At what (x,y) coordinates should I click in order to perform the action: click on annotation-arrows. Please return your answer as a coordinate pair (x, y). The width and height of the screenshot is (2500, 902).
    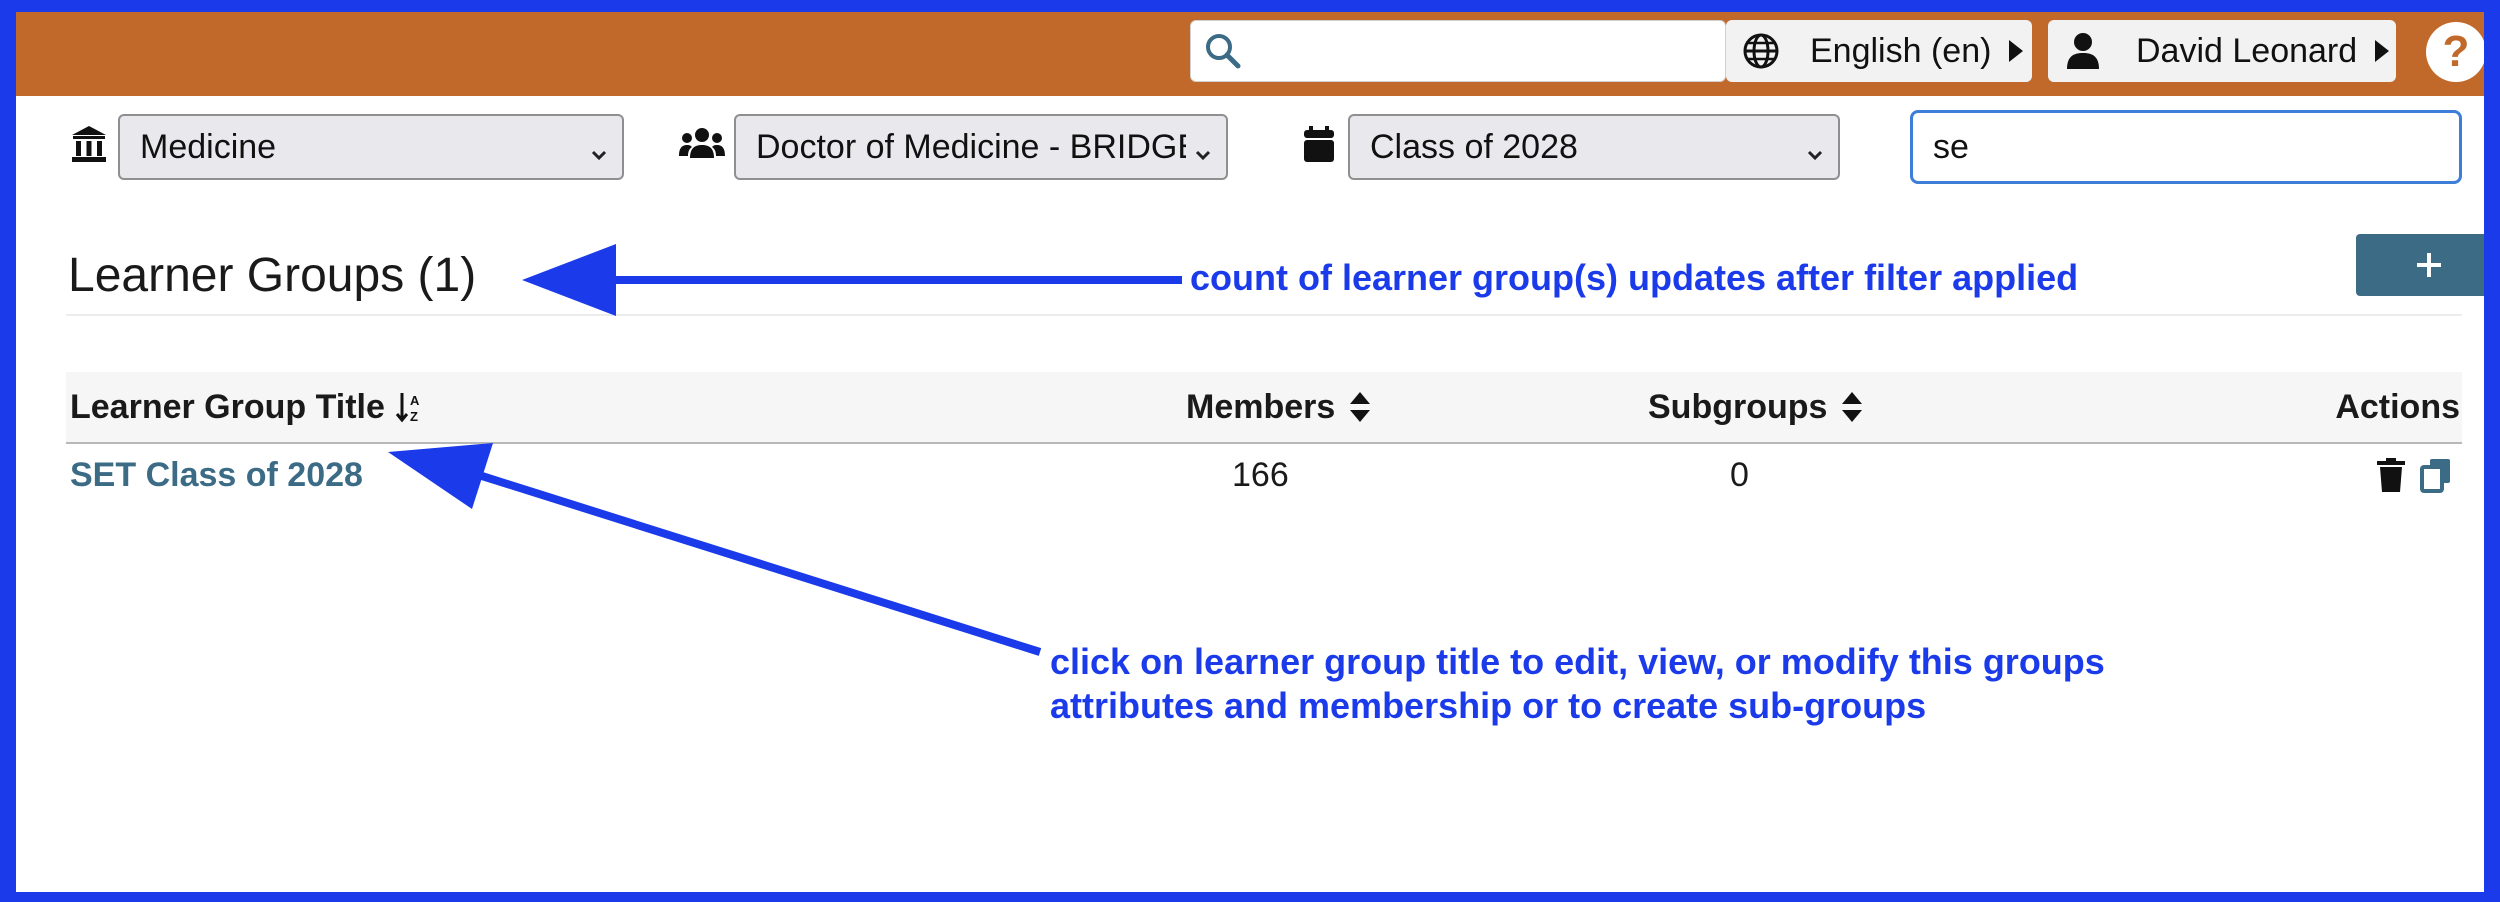
    Looking at the image, I should click on (785, 450).